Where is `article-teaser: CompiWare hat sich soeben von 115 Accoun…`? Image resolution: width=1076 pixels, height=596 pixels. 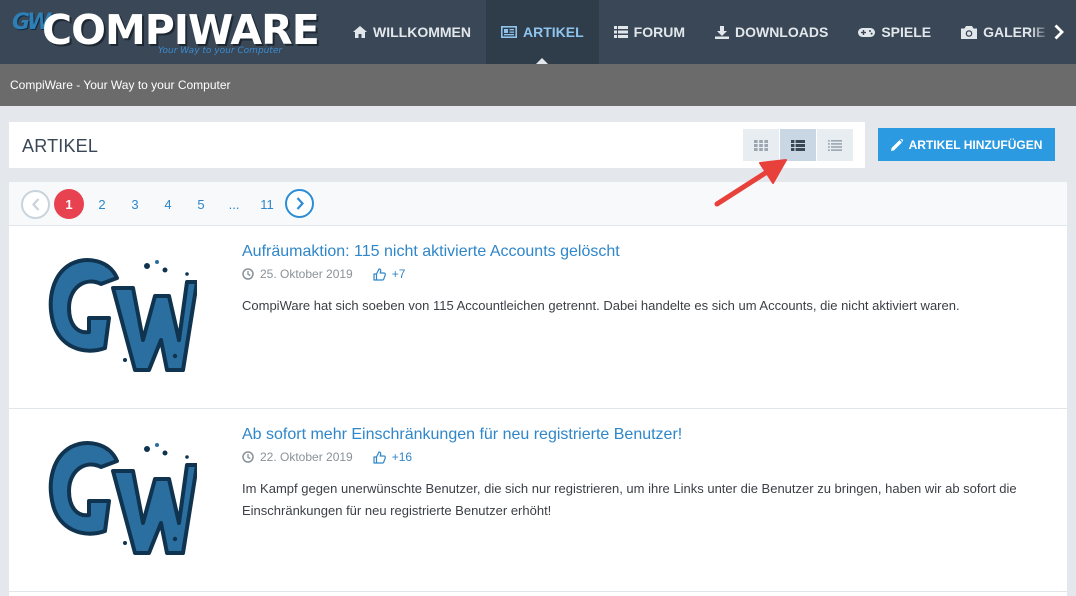
article-teaser: CompiWare hat sich soeben von 115 Accoun… is located at coordinates (601, 305).